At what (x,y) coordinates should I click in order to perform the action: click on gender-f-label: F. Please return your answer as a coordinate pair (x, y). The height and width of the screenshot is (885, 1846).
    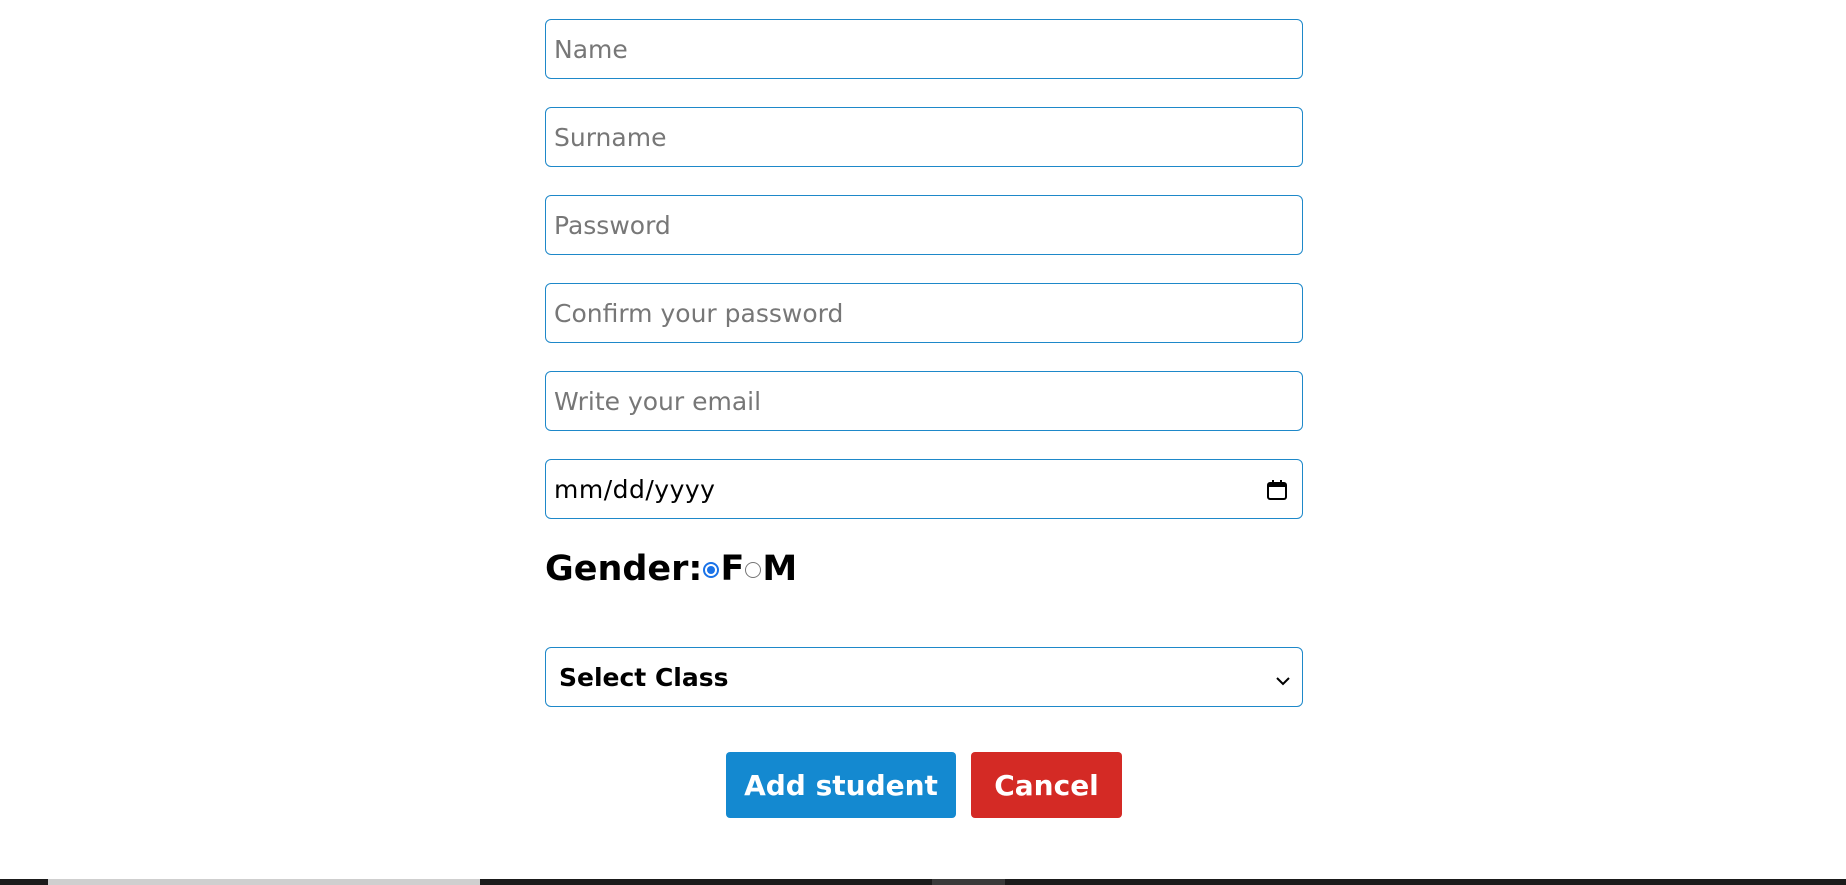
    Looking at the image, I should click on (732, 569).